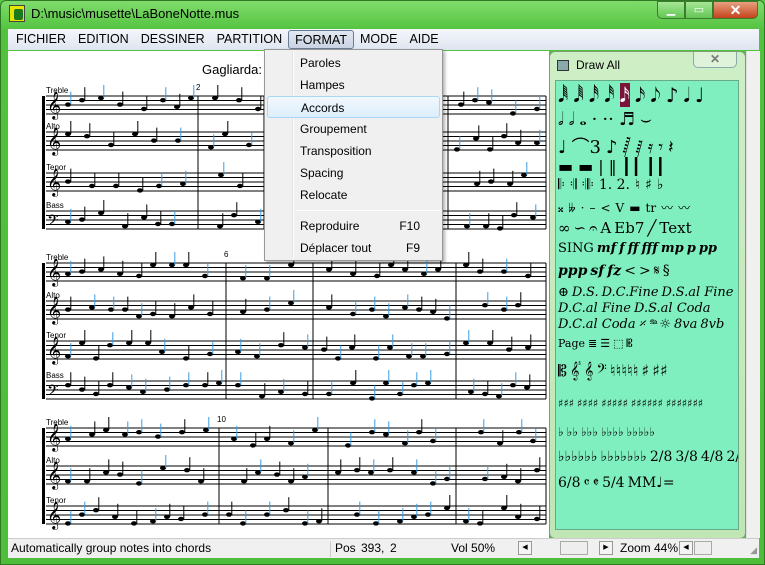 The height and width of the screenshot is (565, 765). I want to click on palette-symbol: 𝄿, so click(651, 147).